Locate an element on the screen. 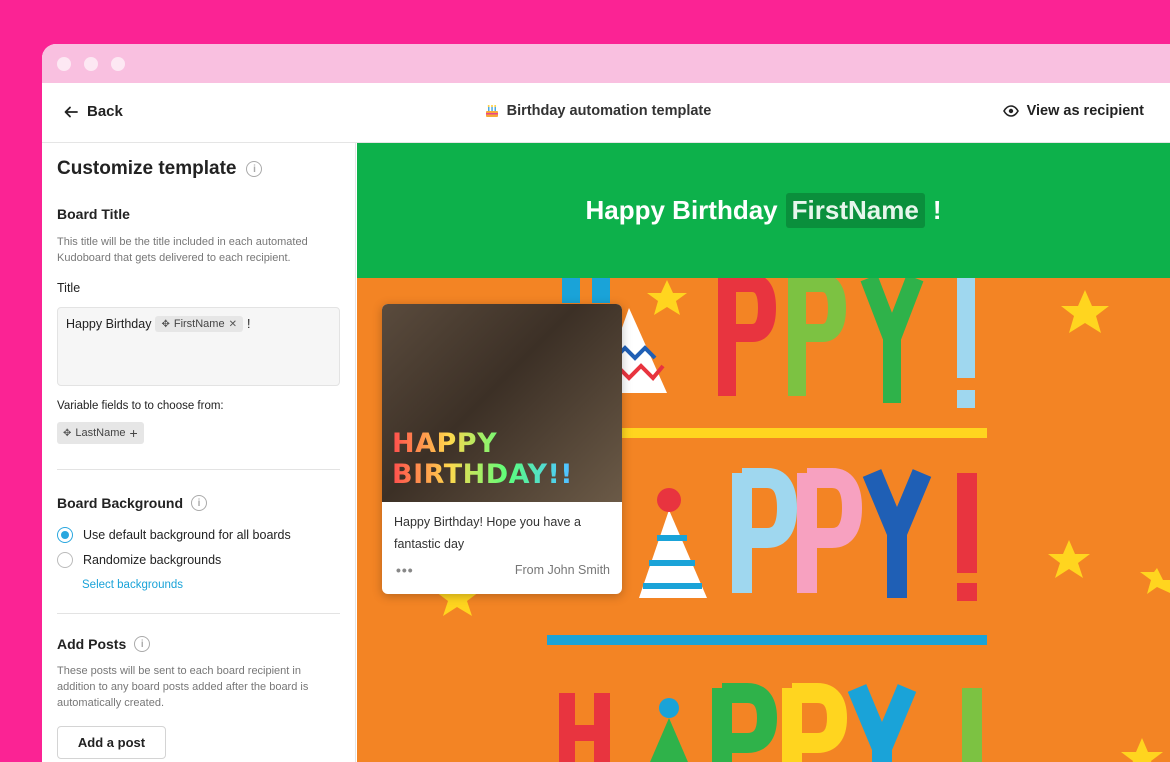 This screenshot has width=1170, height=762. page-title: Birthday automation template is located at coordinates (598, 111).